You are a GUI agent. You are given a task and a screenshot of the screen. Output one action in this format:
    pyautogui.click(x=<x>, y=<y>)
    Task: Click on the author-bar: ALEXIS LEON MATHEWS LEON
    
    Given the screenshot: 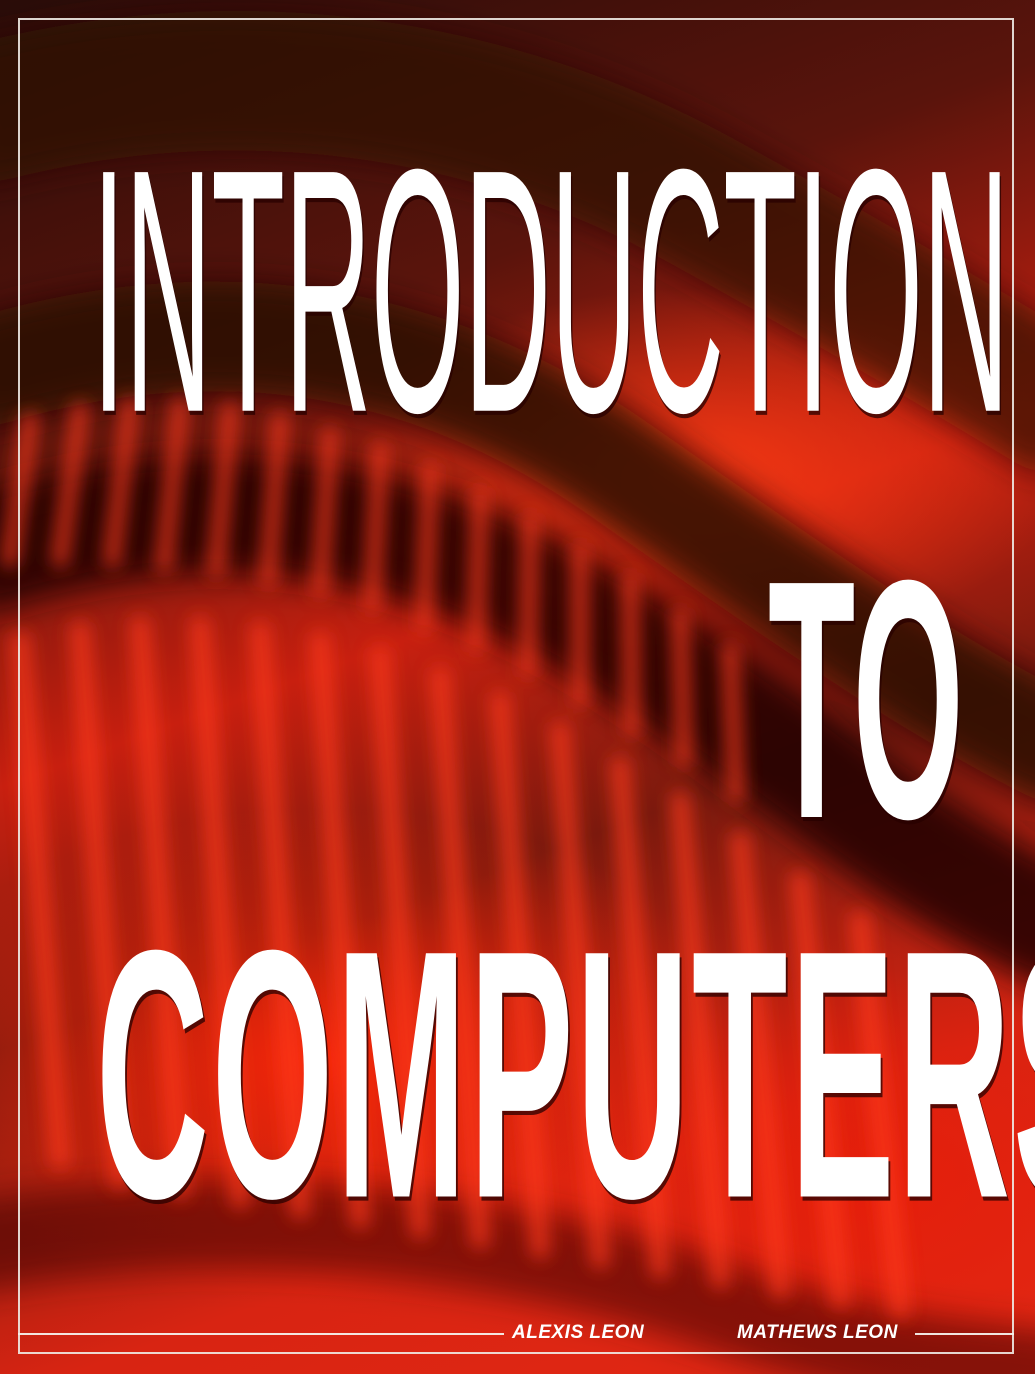 What is the action you would take?
    pyautogui.click(x=517, y=1333)
    